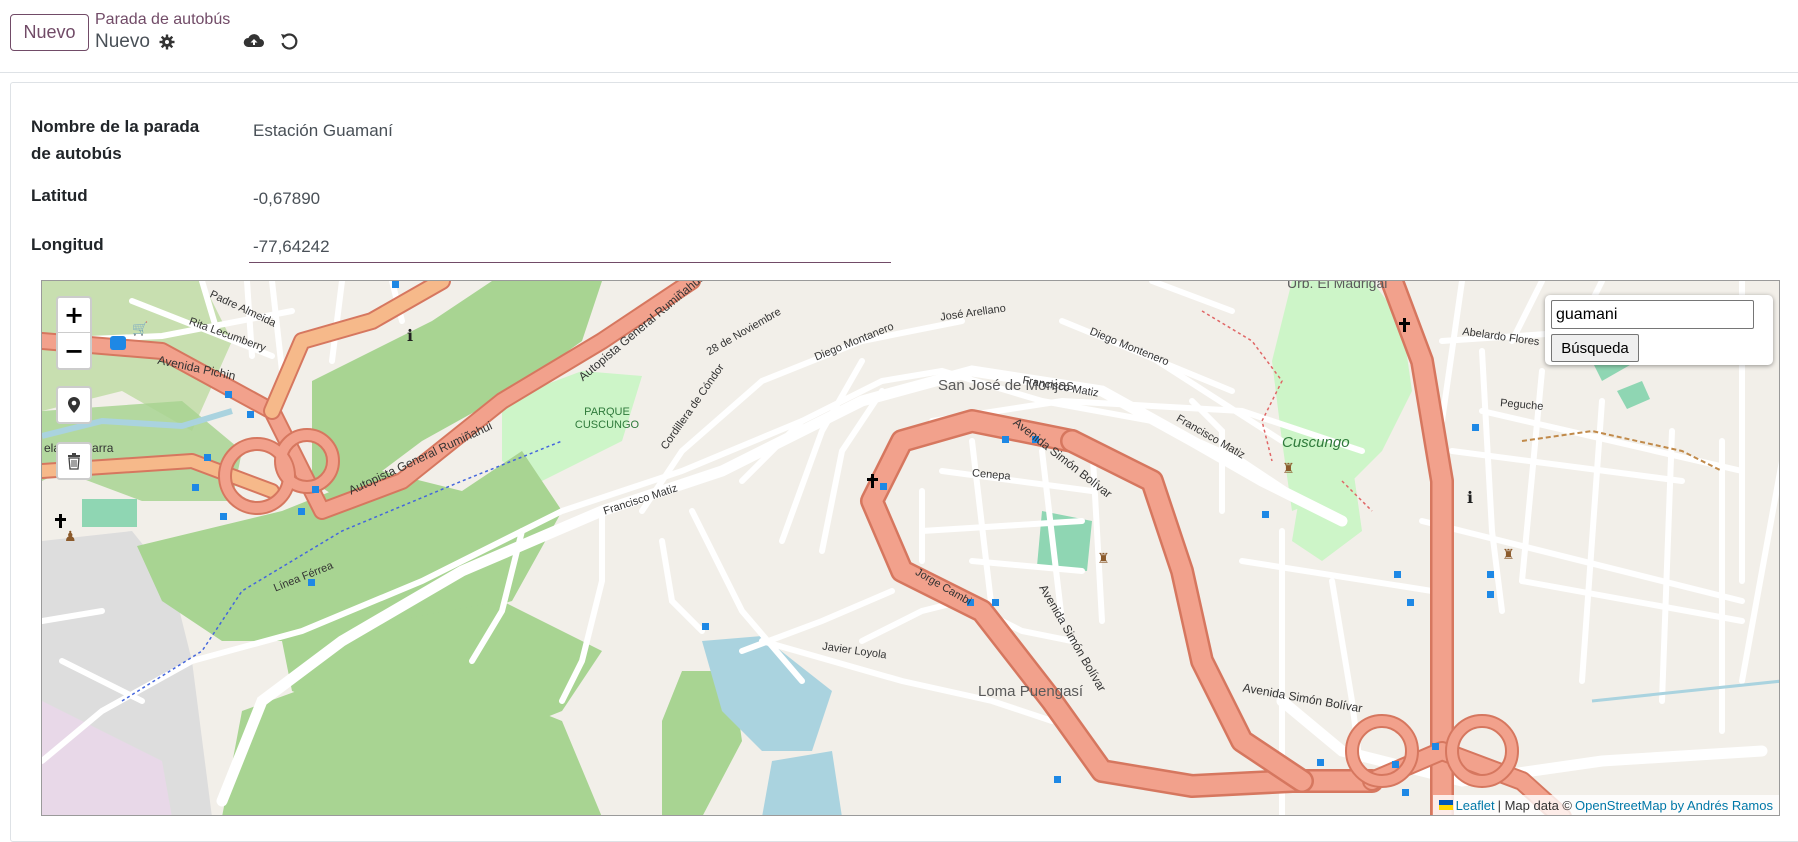  What do you see at coordinates (899, 36) in the screenshot?
I see `control-panel: Nuevo Parada de autobús Nuevo` at bounding box center [899, 36].